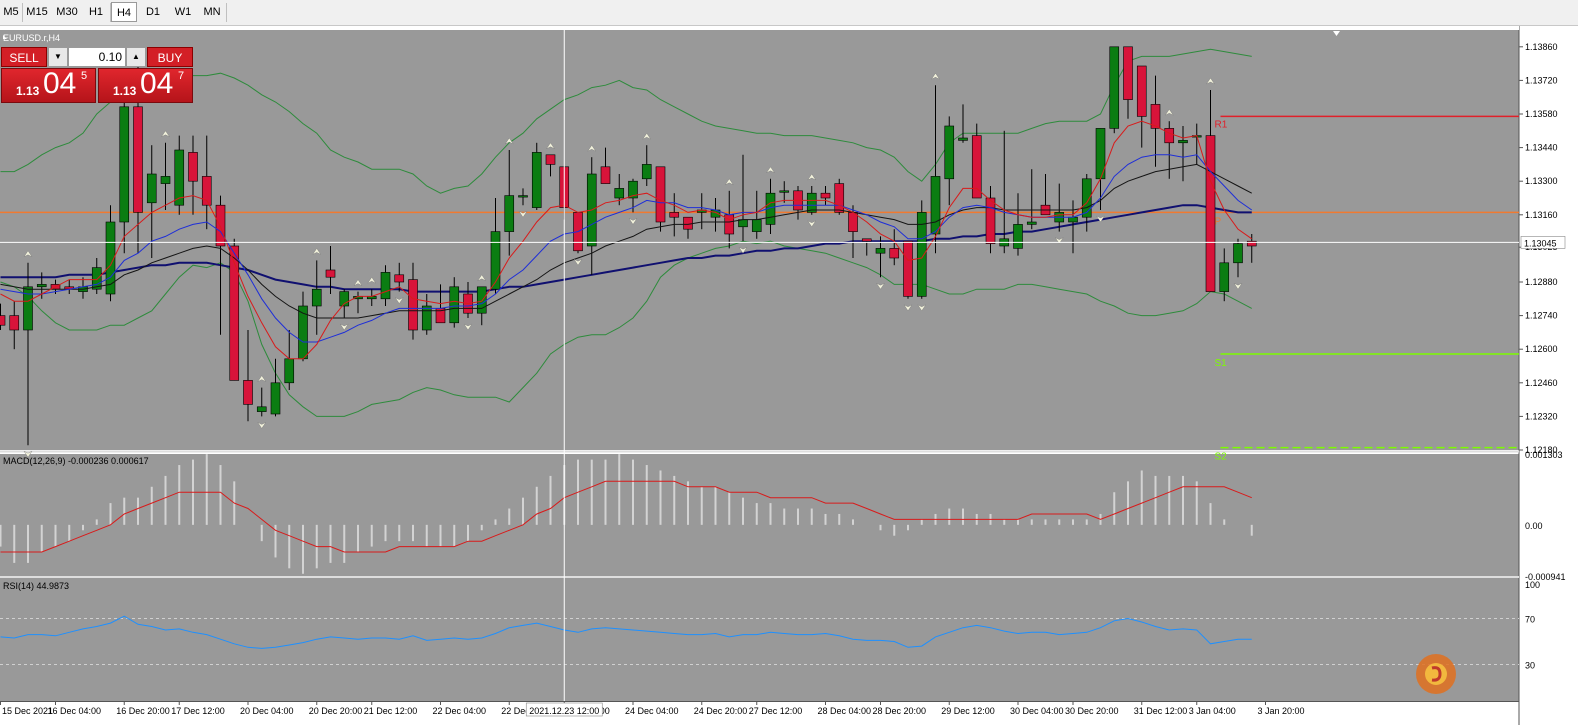 This screenshot has height=725, width=1578. What do you see at coordinates (170, 57) in the screenshot?
I see `buy-button: BUY` at bounding box center [170, 57].